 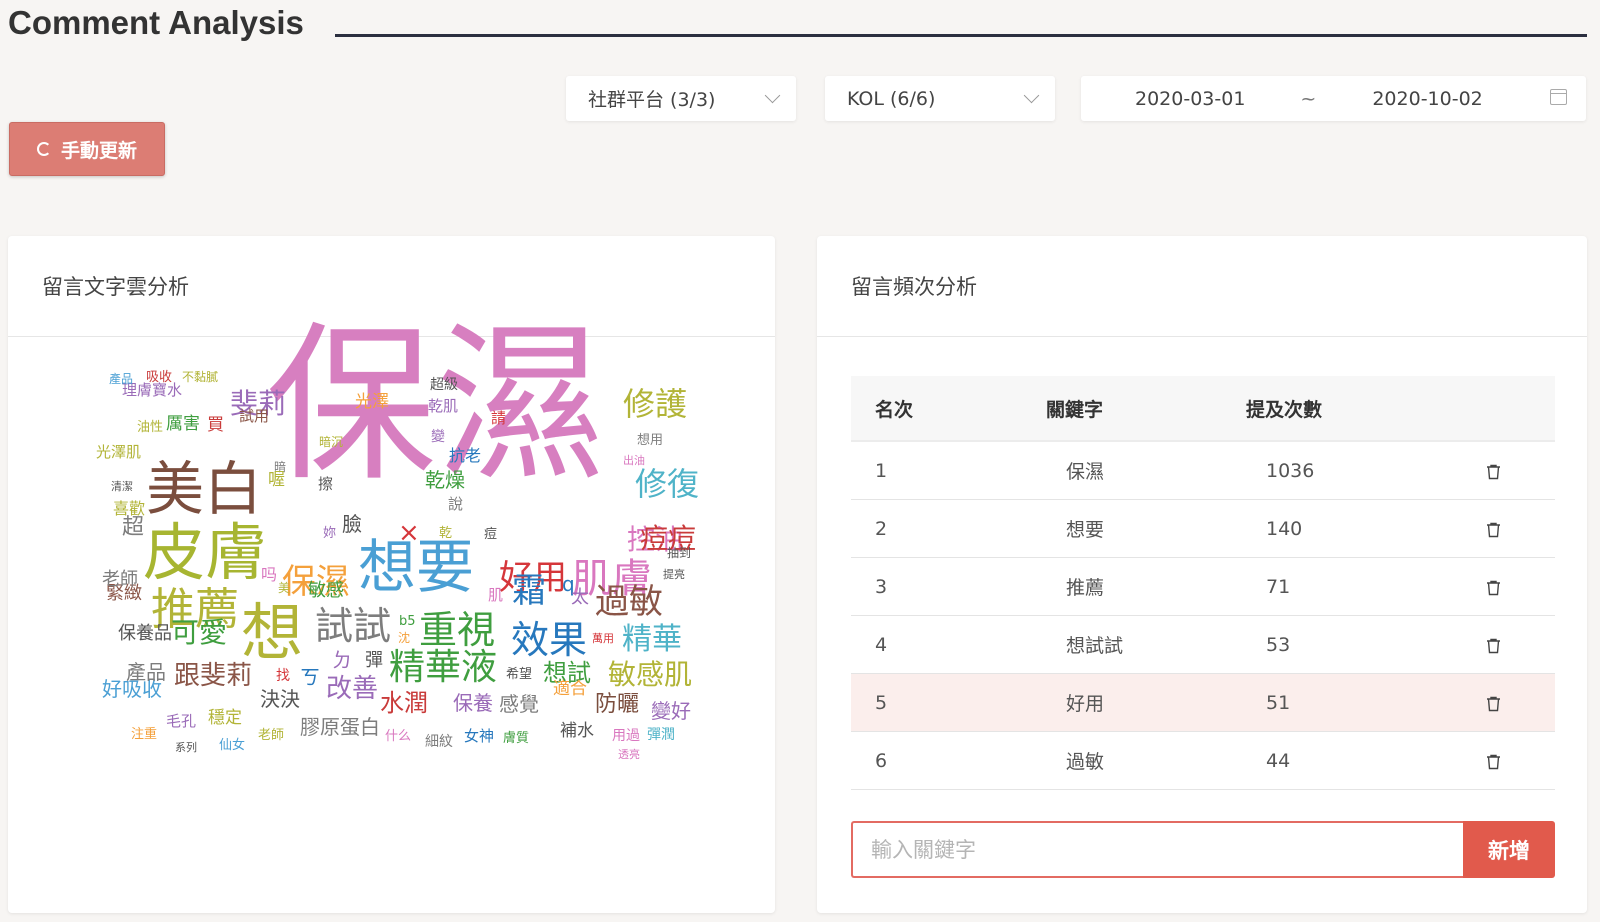 What do you see at coordinates (671, 711) in the screenshot?
I see `wordcloud-word: 變好` at bounding box center [671, 711].